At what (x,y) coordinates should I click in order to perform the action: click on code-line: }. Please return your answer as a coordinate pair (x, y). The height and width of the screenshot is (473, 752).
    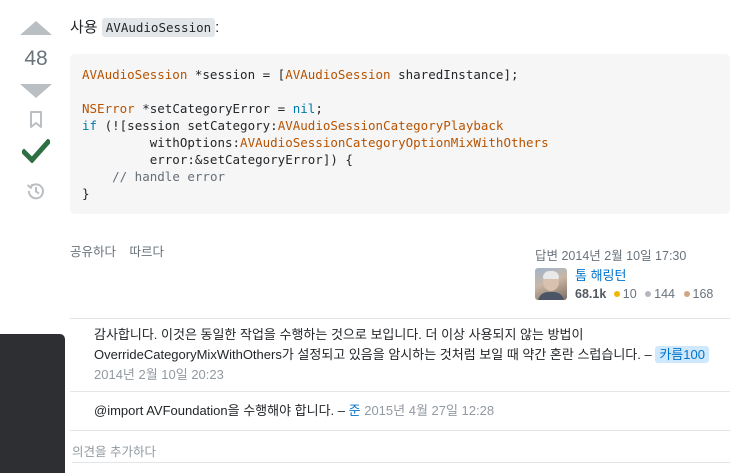
    Looking at the image, I should click on (86, 193).